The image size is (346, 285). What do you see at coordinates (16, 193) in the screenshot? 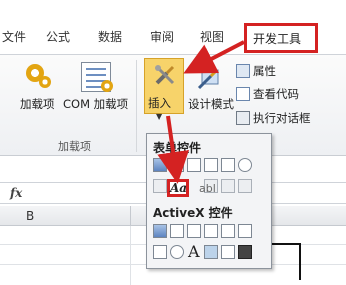
I see `fx-label: fx` at bounding box center [16, 193].